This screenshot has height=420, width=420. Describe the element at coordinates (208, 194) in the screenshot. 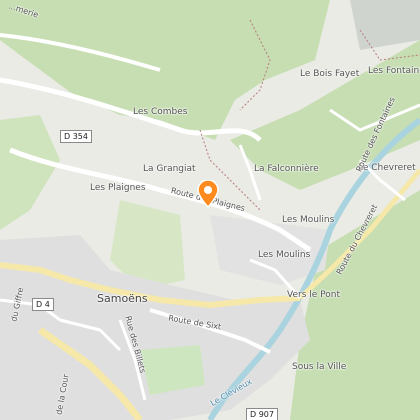

I see `map-pin-icon` at that location.